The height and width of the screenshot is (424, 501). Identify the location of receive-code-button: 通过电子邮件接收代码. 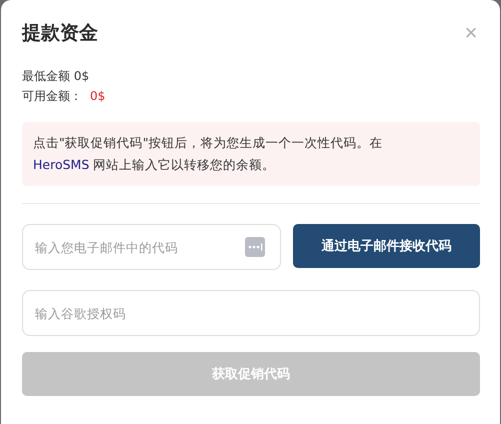
(386, 246).